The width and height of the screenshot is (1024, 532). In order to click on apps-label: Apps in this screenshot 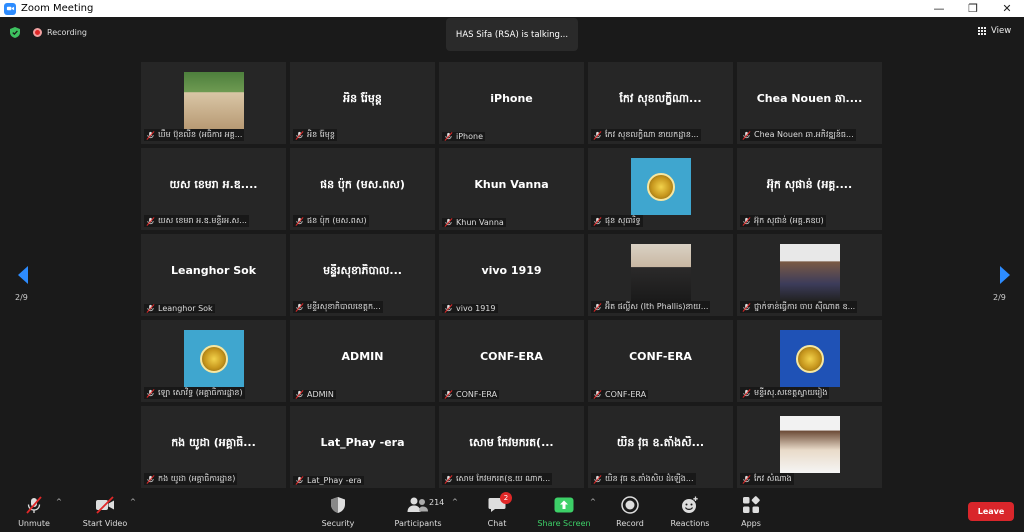, I will do `click(751, 523)`.